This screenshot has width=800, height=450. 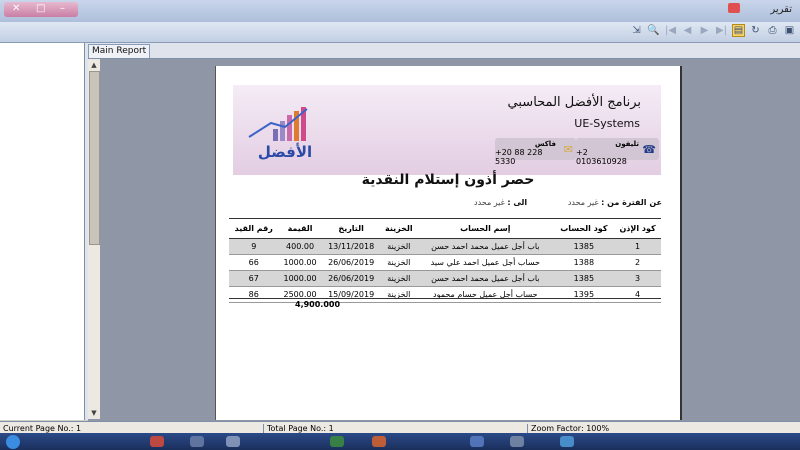 What do you see at coordinates (636, 30) in the screenshot?
I see `export-icon: ⇲` at bounding box center [636, 30].